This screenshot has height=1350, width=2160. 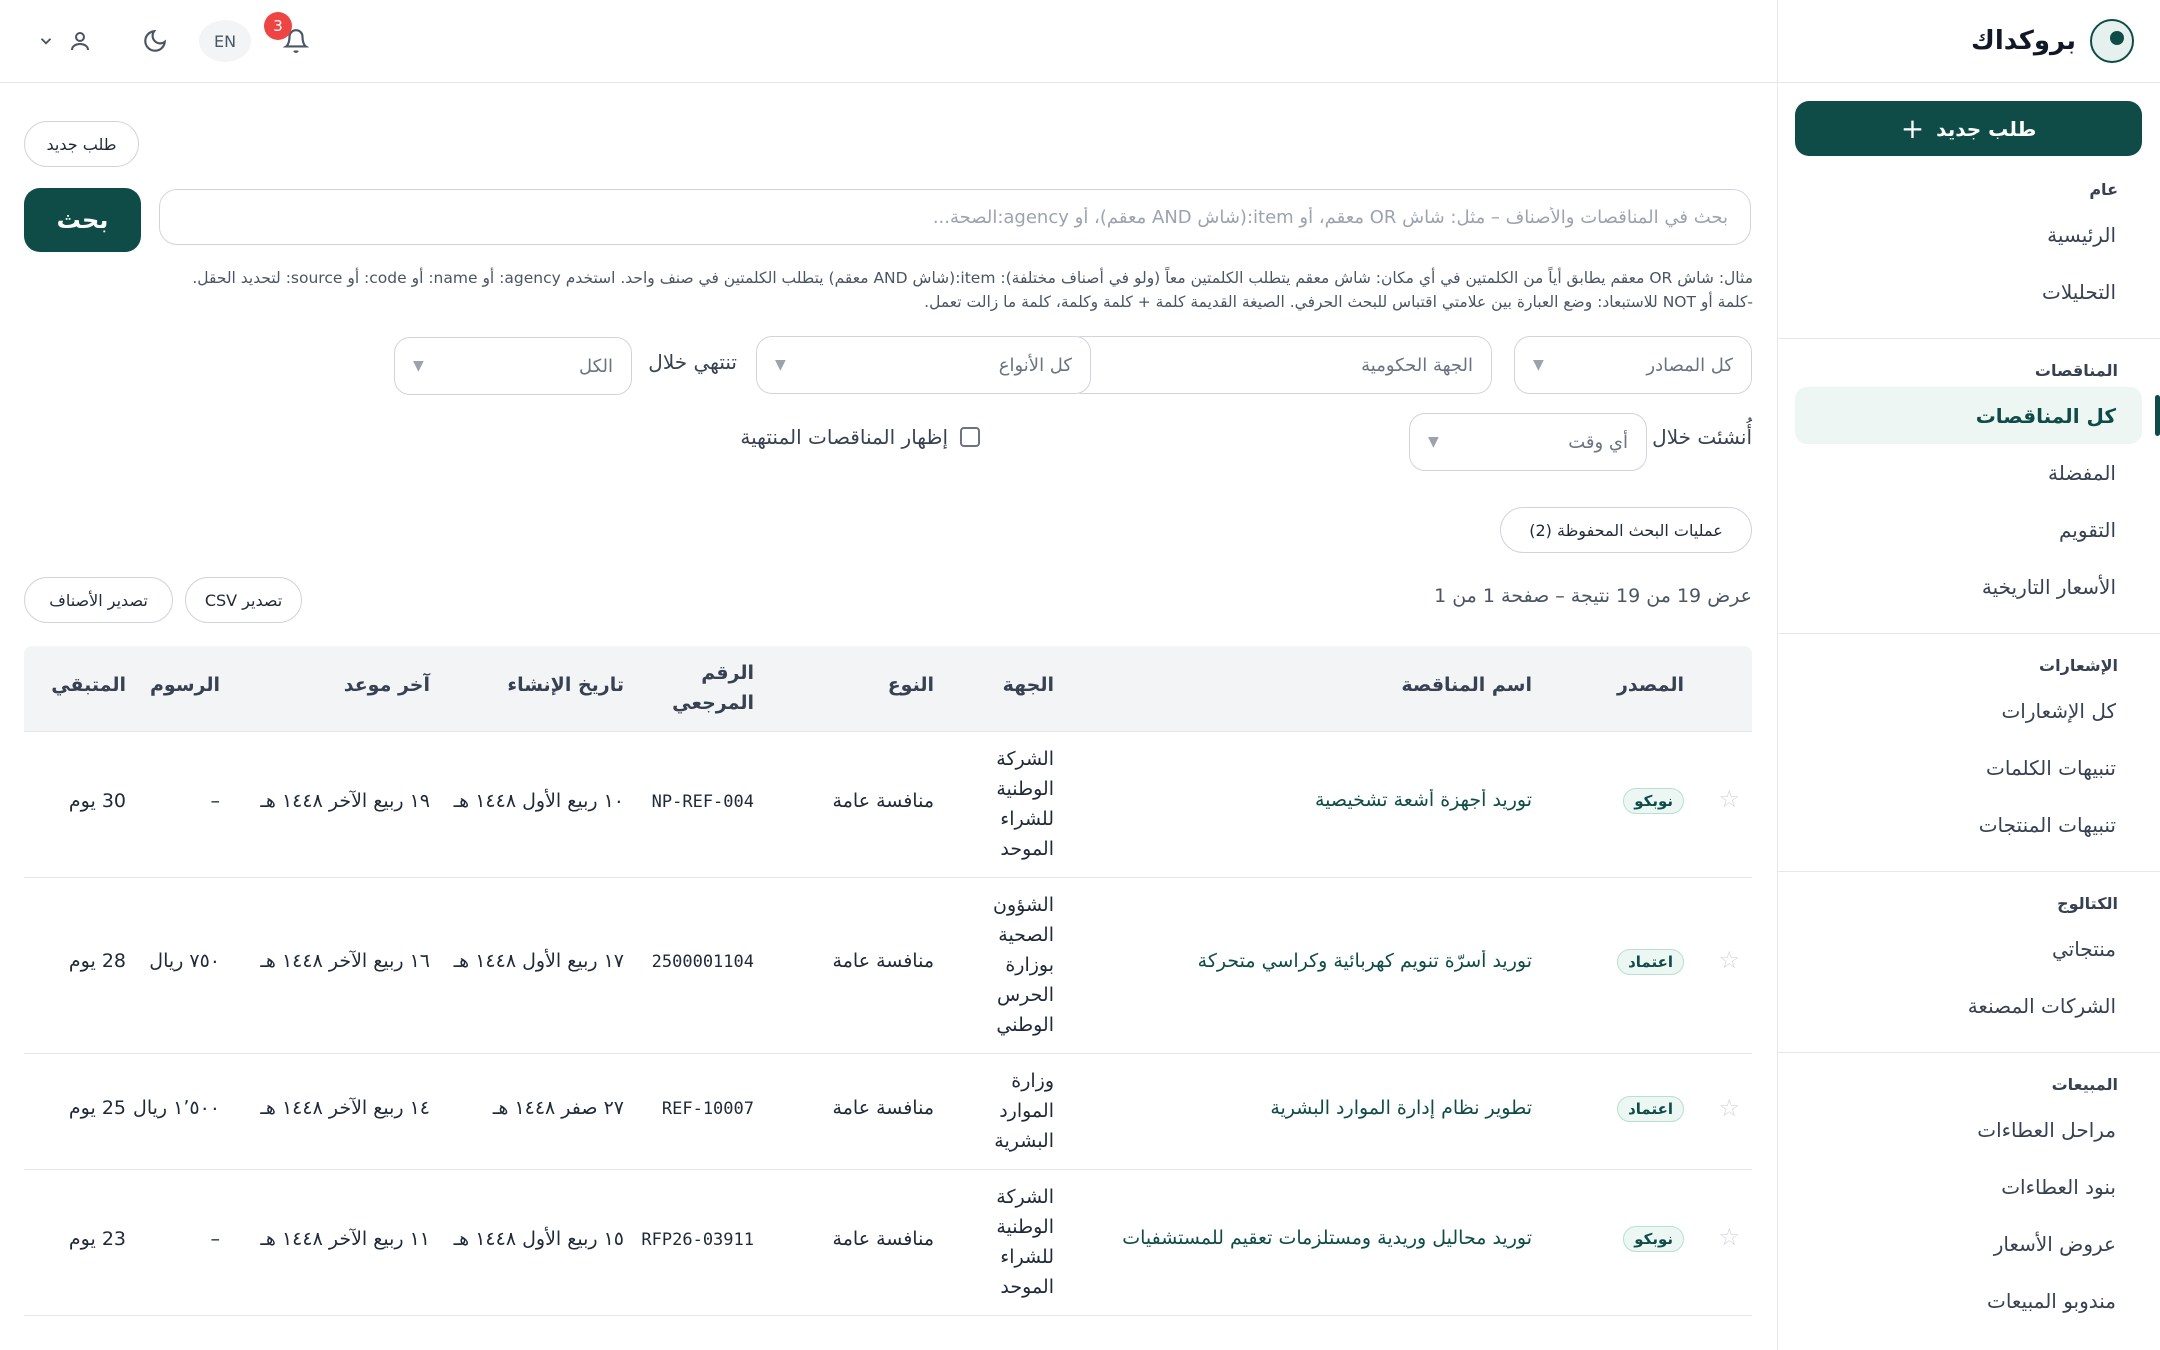 What do you see at coordinates (1528, 442) in the screenshot?
I see `created-within-select: أي وقت ▼` at bounding box center [1528, 442].